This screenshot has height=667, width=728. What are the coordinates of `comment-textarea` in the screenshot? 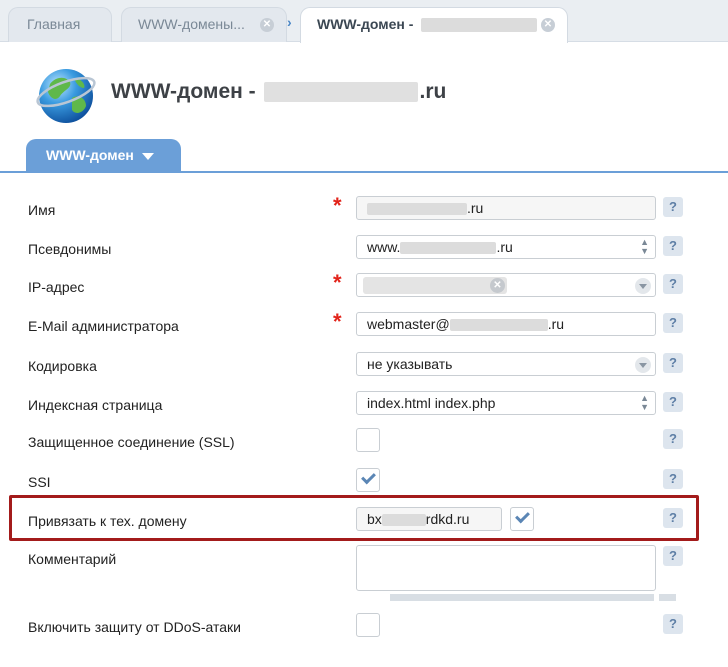 It's located at (506, 568).